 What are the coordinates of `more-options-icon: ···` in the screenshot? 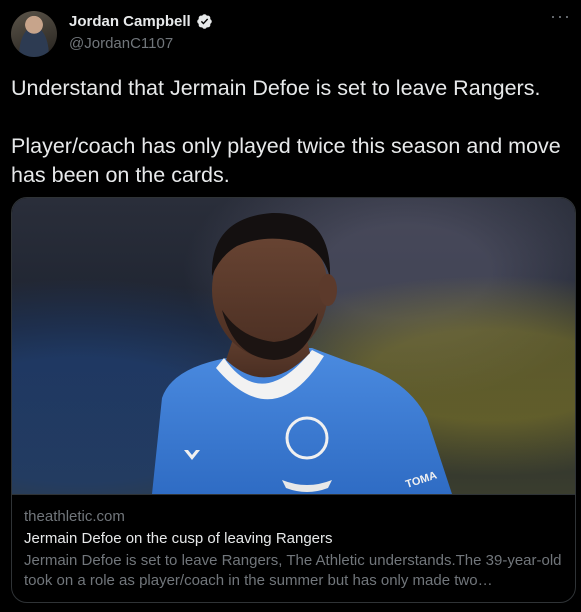 It's located at (560, 16).